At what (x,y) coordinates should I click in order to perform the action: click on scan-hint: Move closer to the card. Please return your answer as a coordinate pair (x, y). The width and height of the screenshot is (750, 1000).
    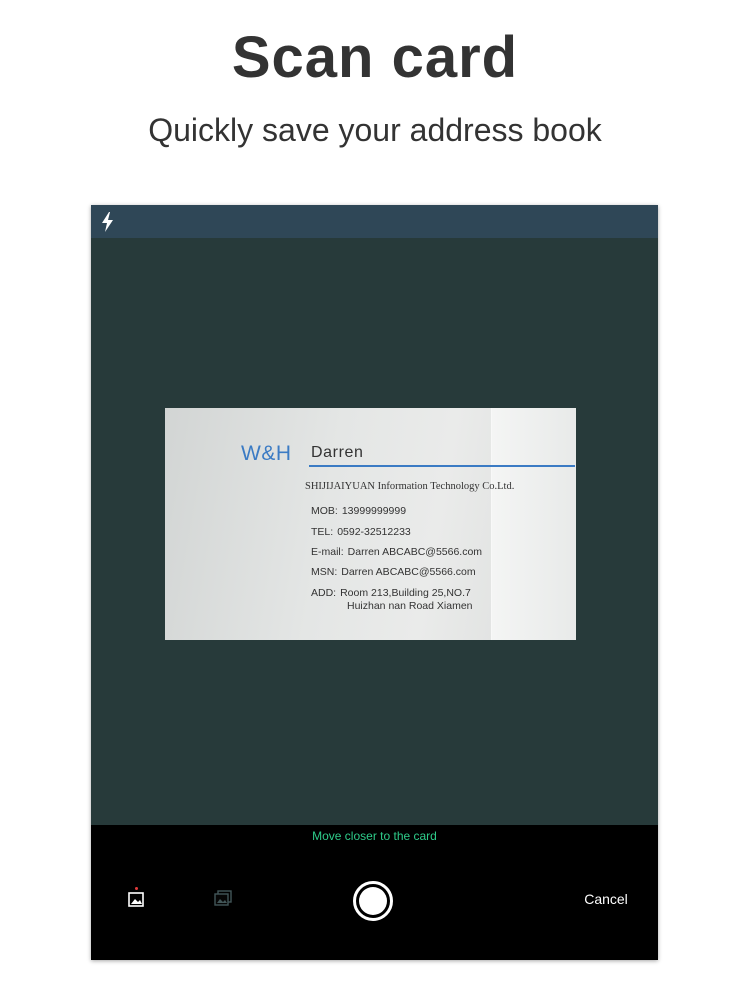
    Looking at the image, I should click on (374, 836).